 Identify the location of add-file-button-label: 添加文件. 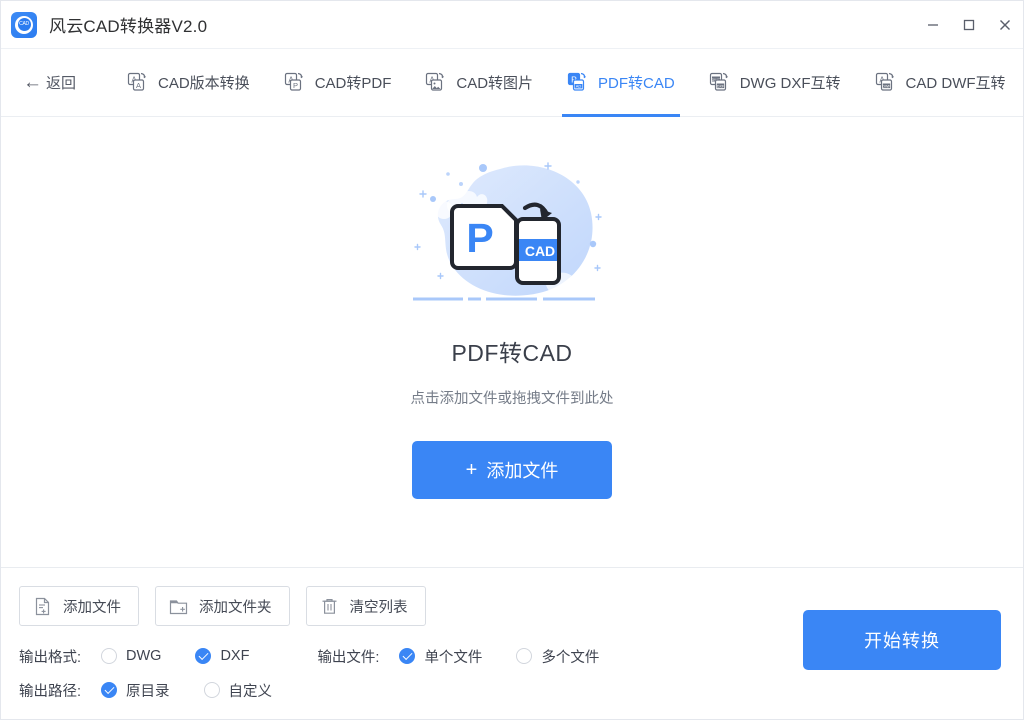
(92, 607).